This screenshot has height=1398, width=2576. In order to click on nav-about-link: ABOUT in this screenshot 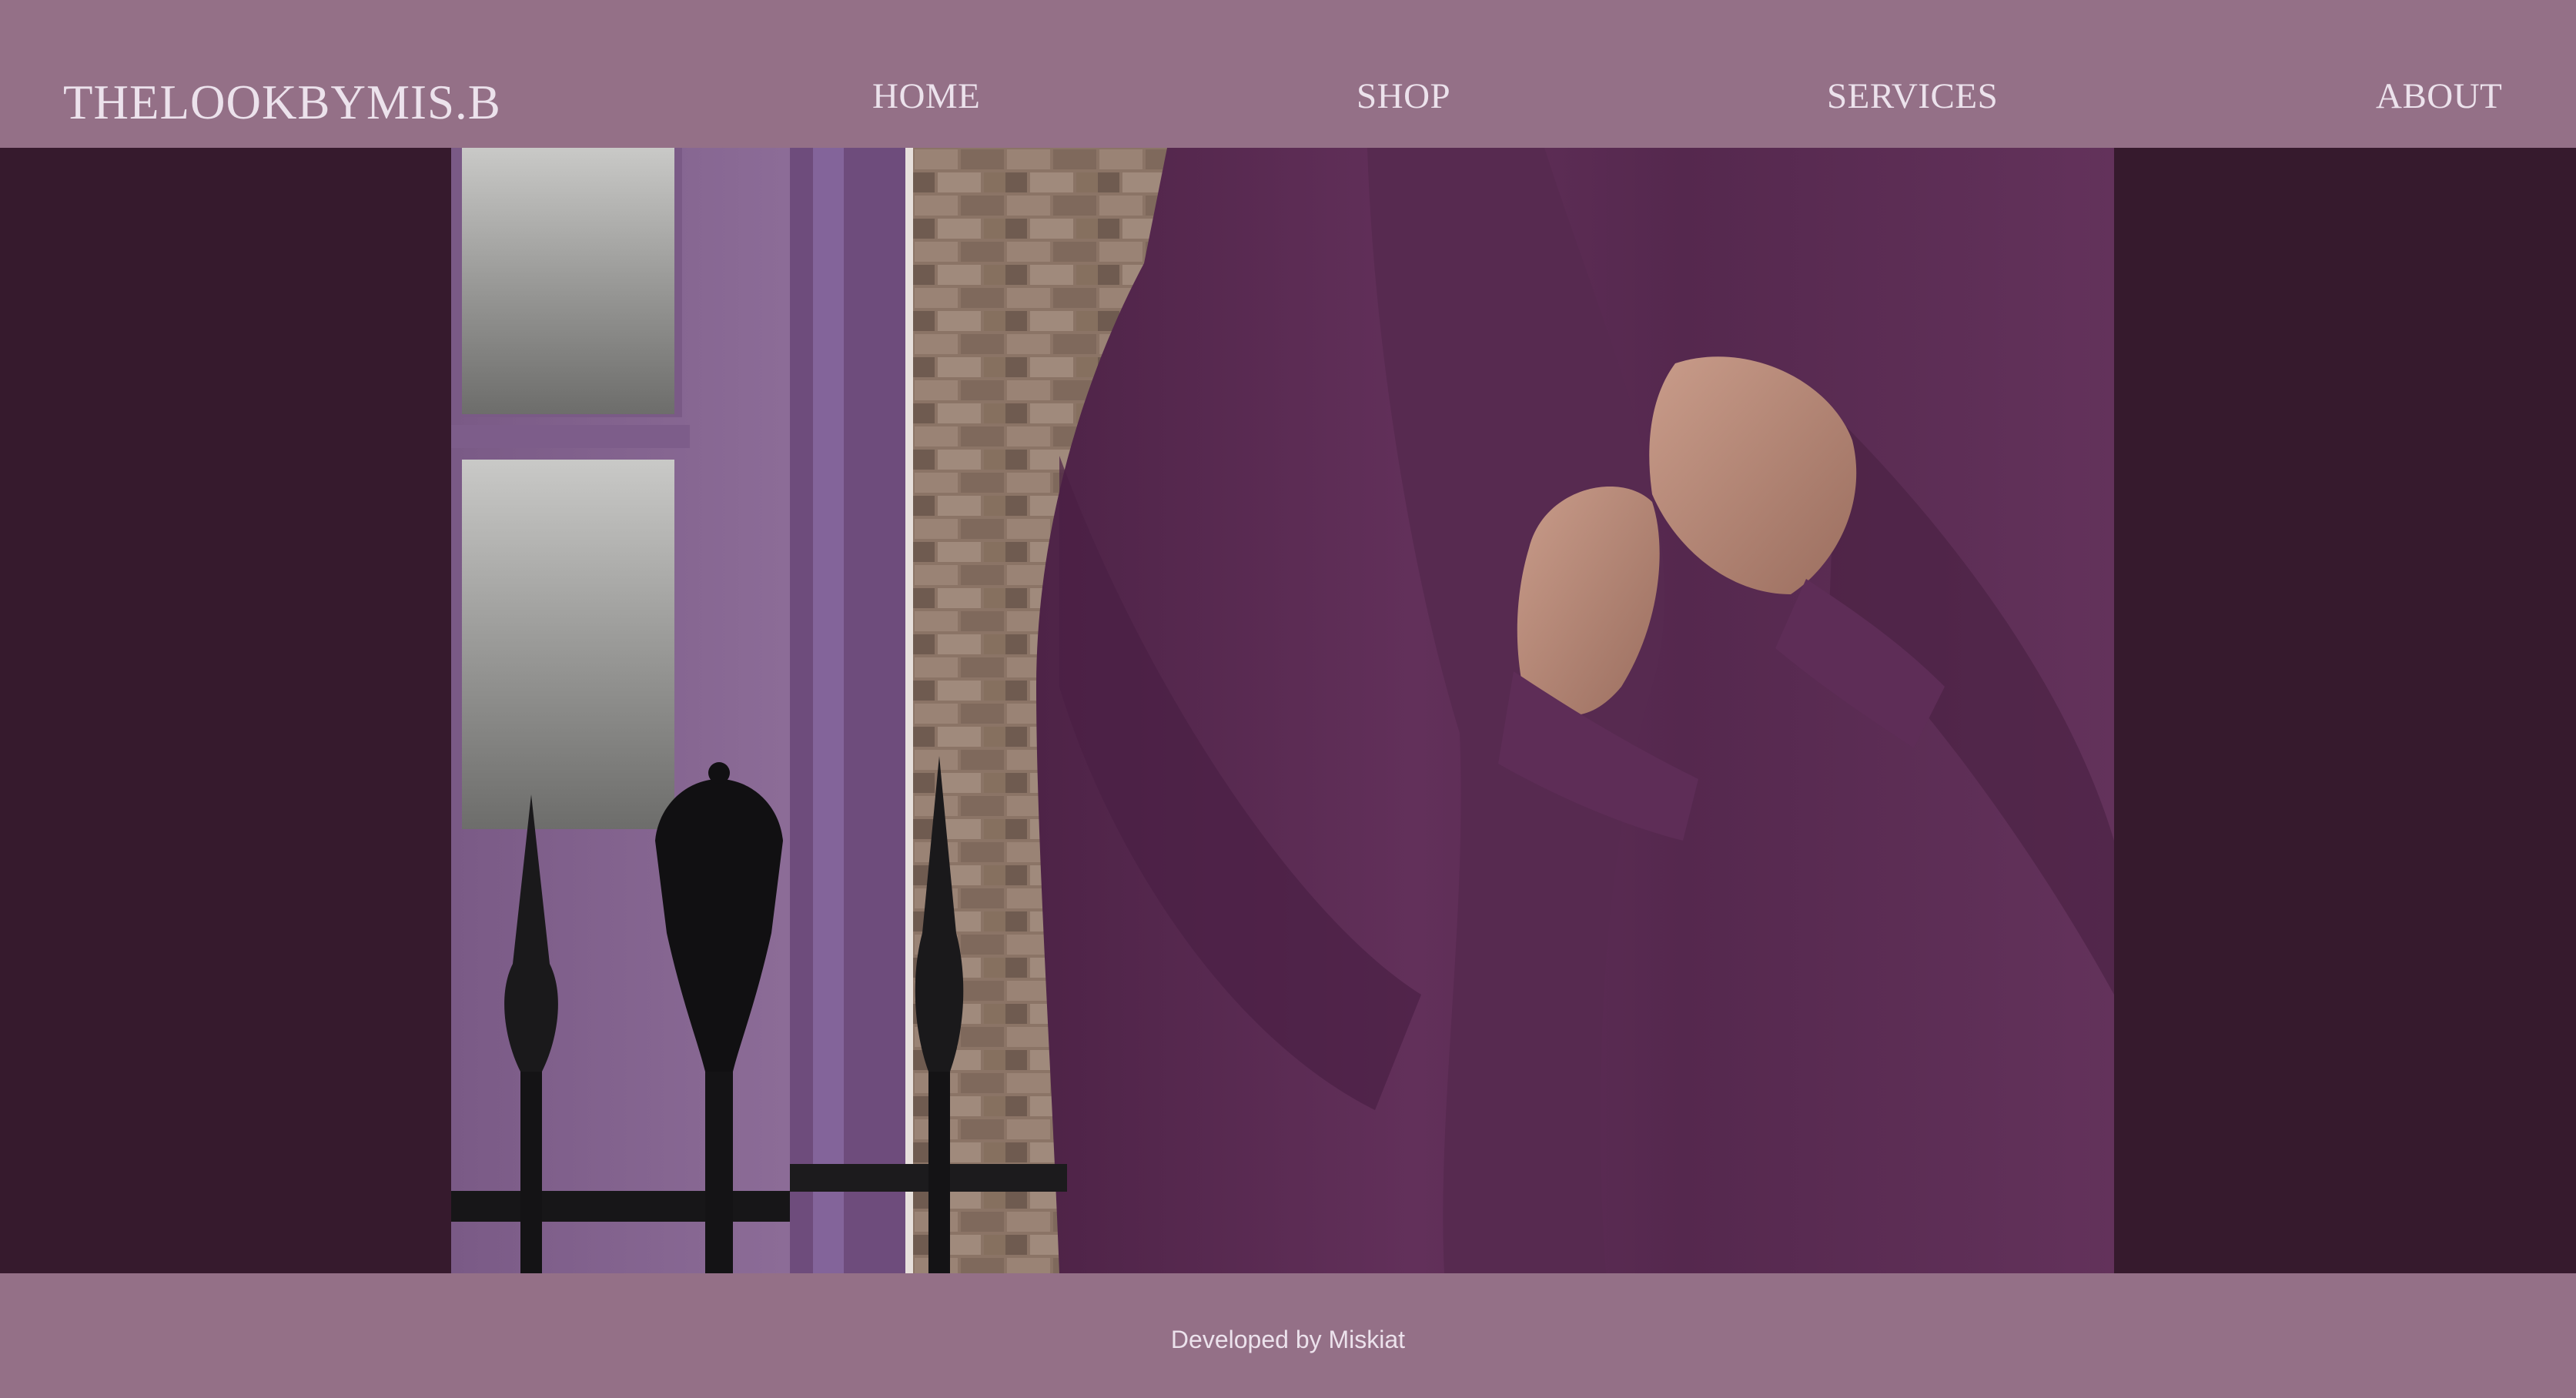, I will do `click(2439, 97)`.